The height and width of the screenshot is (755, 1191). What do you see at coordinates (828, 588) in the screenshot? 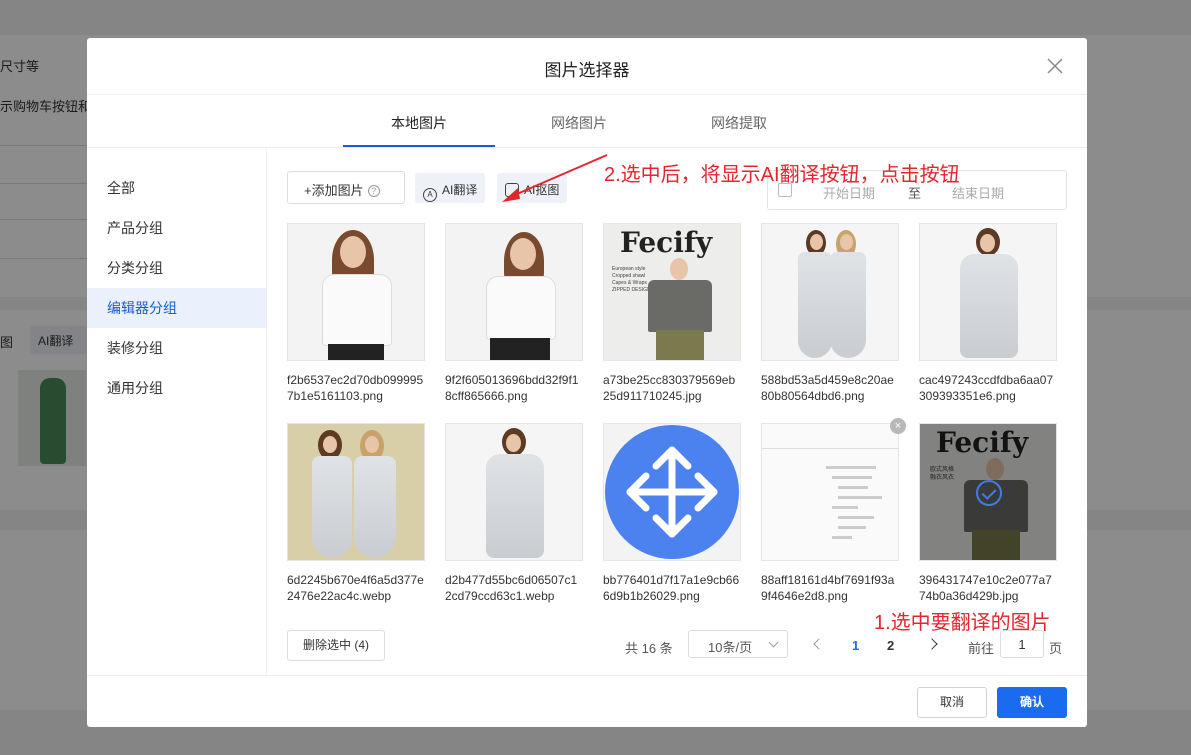
I see `image-filename: 88aff18161d4bf7691f93a9f4646e2d8.png` at bounding box center [828, 588].